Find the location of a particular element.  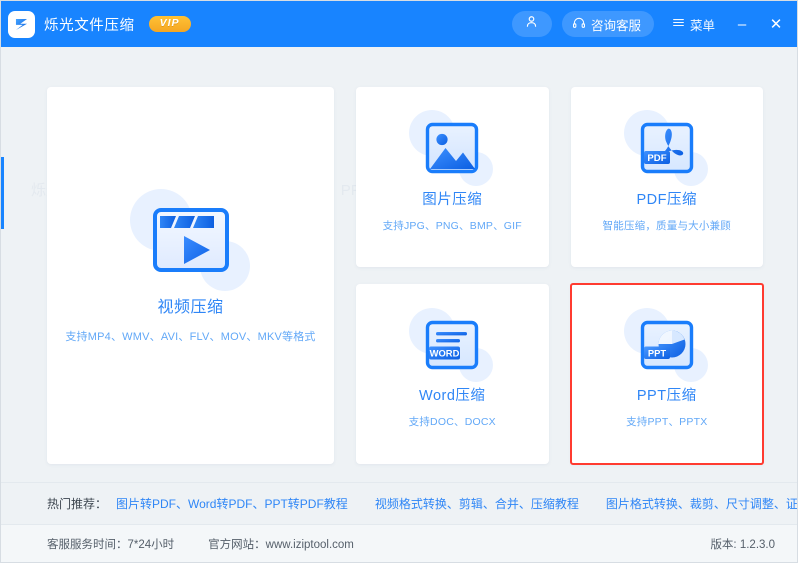

card-subtitle: 智能压缩，质量与大小兼顾 is located at coordinates (666, 225).